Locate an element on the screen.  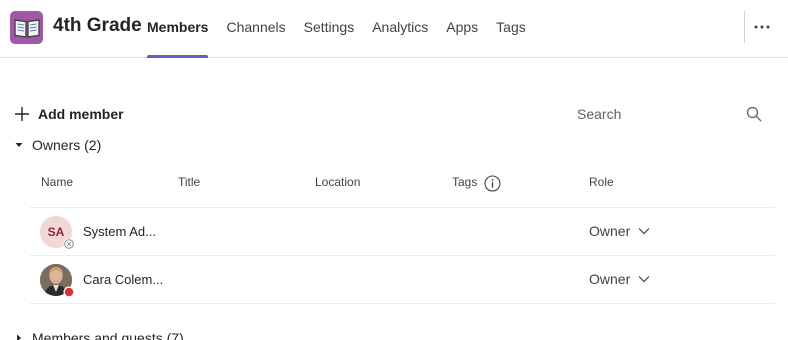
search-icon is located at coordinates (754, 114).